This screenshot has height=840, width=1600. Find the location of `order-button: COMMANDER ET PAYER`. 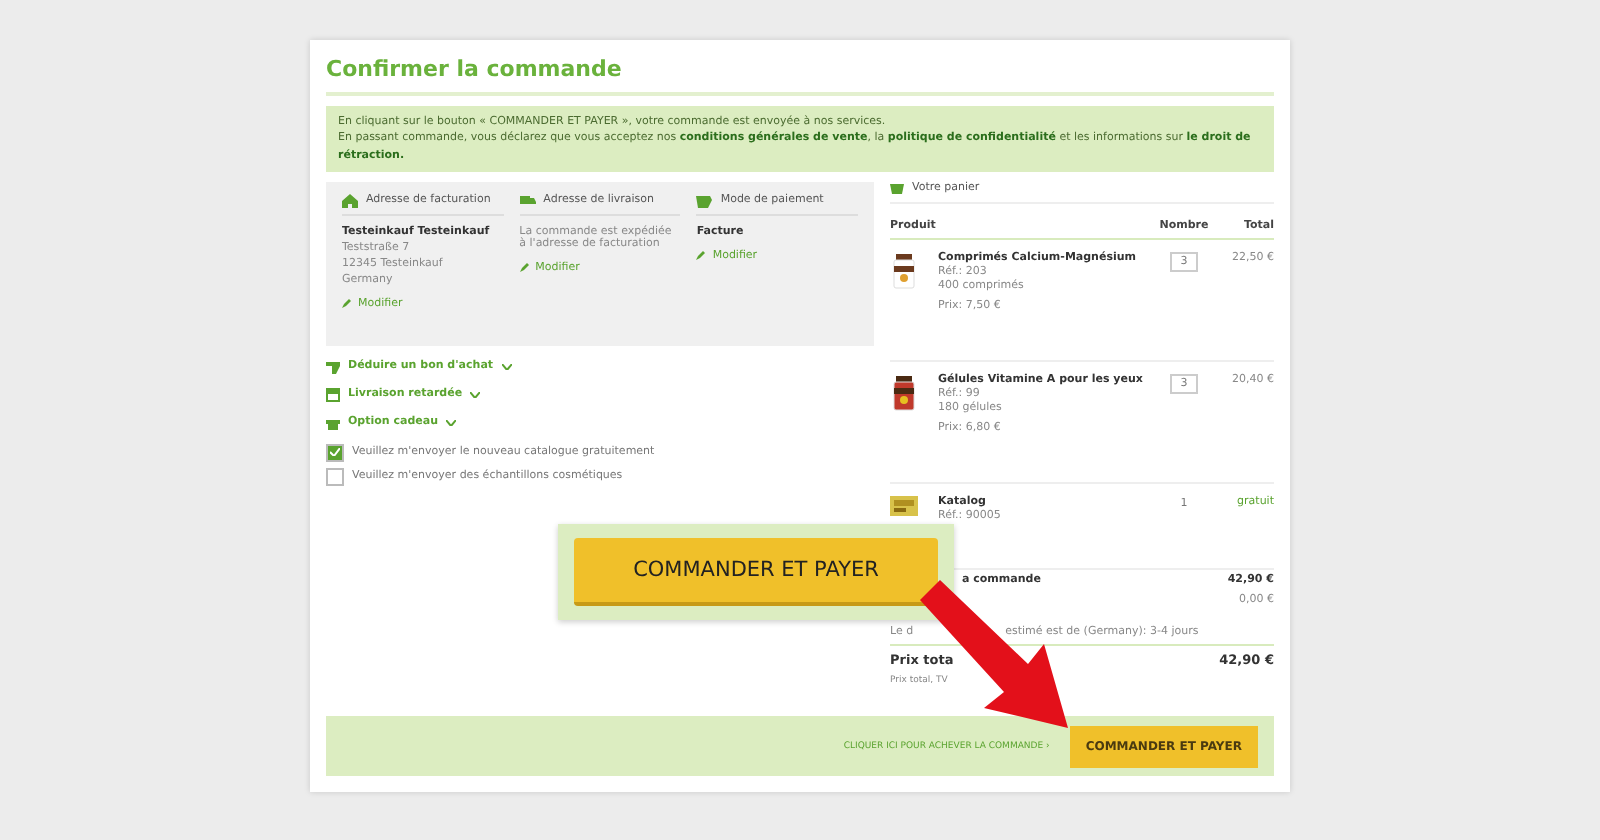

order-button: COMMANDER ET PAYER is located at coordinates (756, 572).